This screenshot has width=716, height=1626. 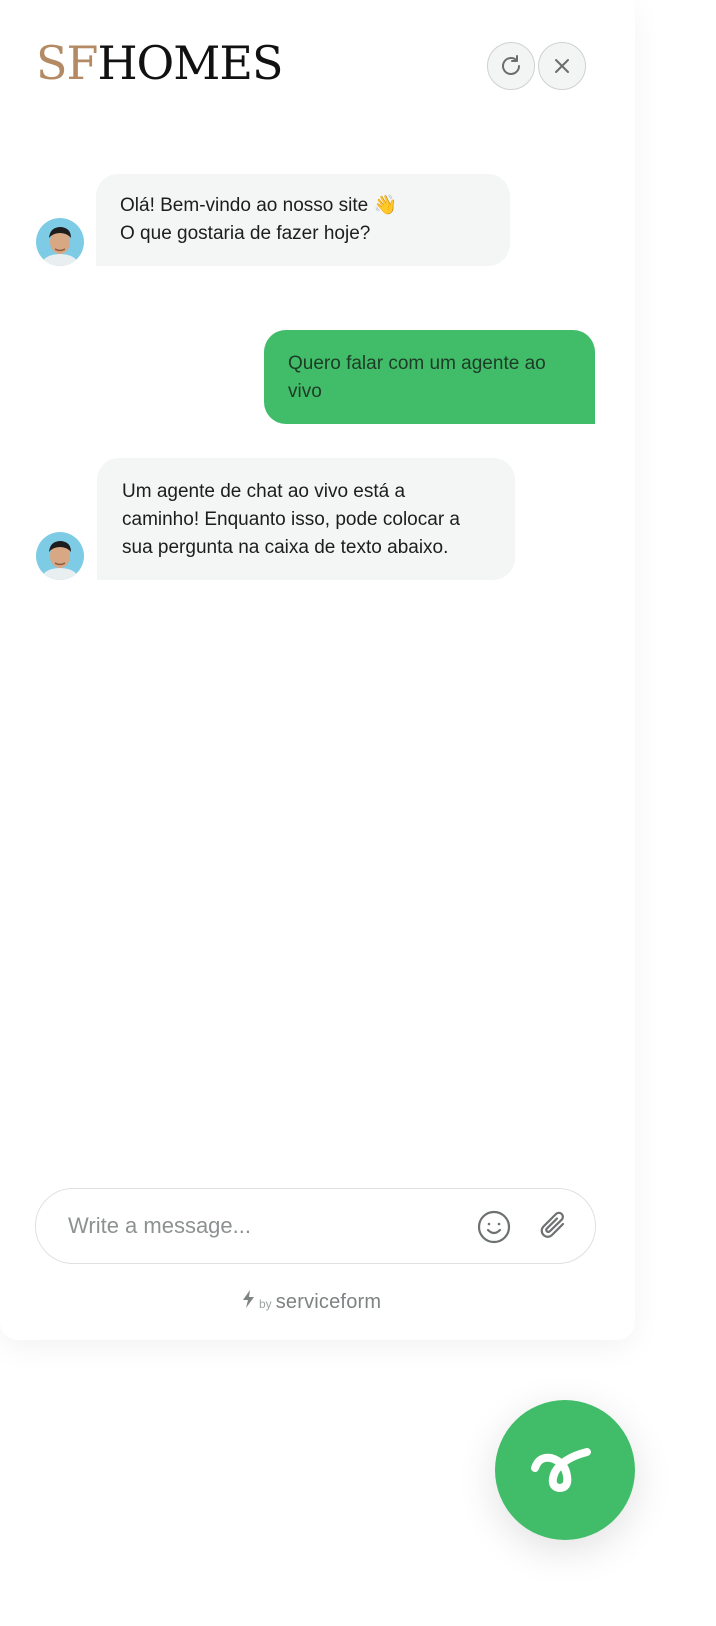 What do you see at coordinates (328, 1302) in the screenshot?
I see `serviceform-brand: serviceform` at bounding box center [328, 1302].